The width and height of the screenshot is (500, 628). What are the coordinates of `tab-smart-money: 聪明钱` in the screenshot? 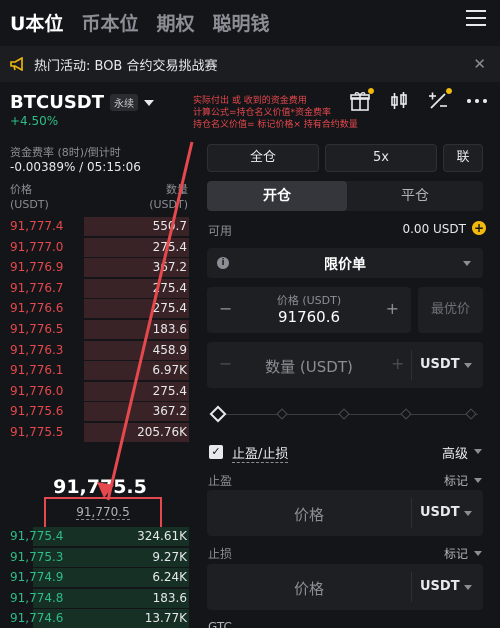 It's located at (240, 22).